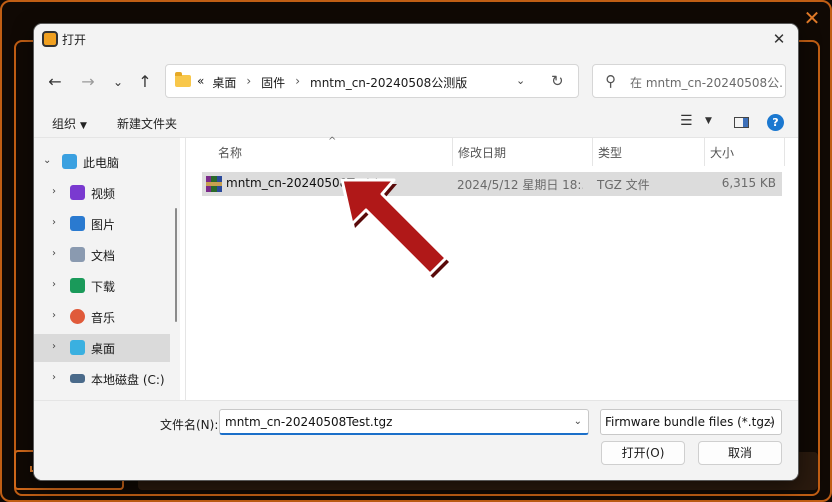  What do you see at coordinates (176, 265) in the screenshot?
I see `navigation-scrollbar` at bounding box center [176, 265].